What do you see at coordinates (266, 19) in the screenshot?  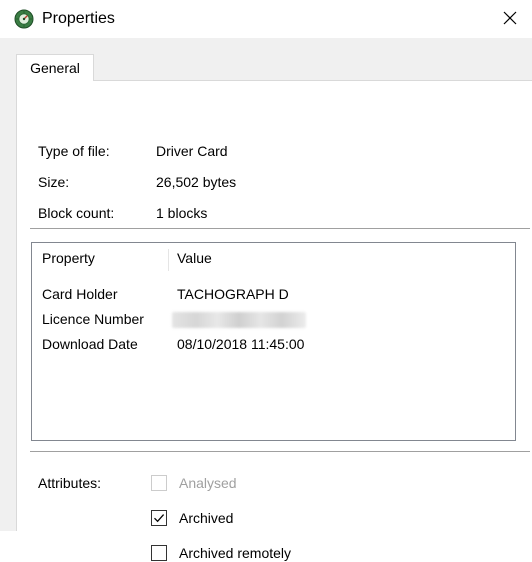 I see `title-bar: Properties` at bounding box center [266, 19].